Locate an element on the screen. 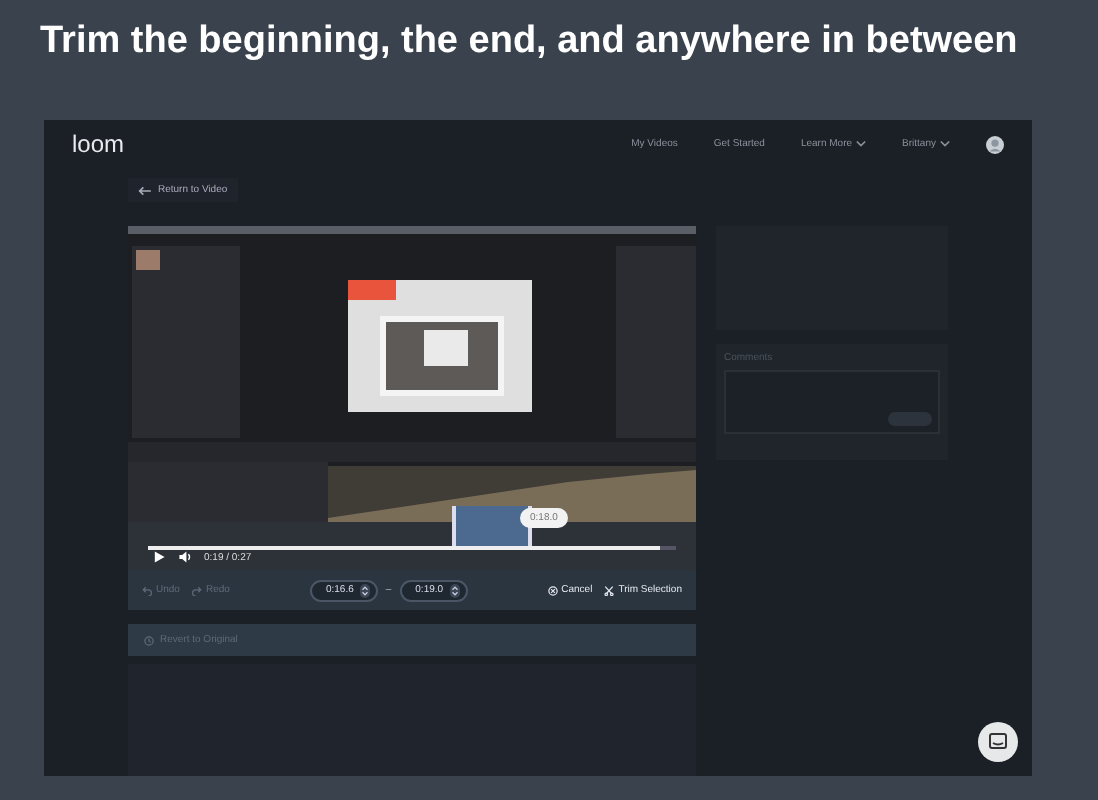 Image resolution: width=1098 pixels, height=800 pixels. revert-icon is located at coordinates (149, 640).